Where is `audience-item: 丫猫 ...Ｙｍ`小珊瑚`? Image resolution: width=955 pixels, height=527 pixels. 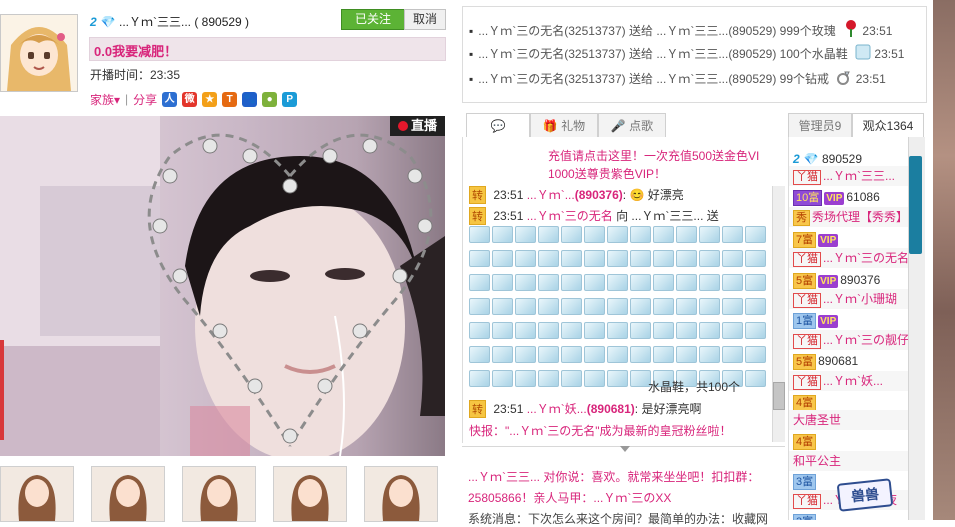
audience-item: 丫猫 ...Ｙｍ`小珊瑚 is located at coordinates (849, 299).